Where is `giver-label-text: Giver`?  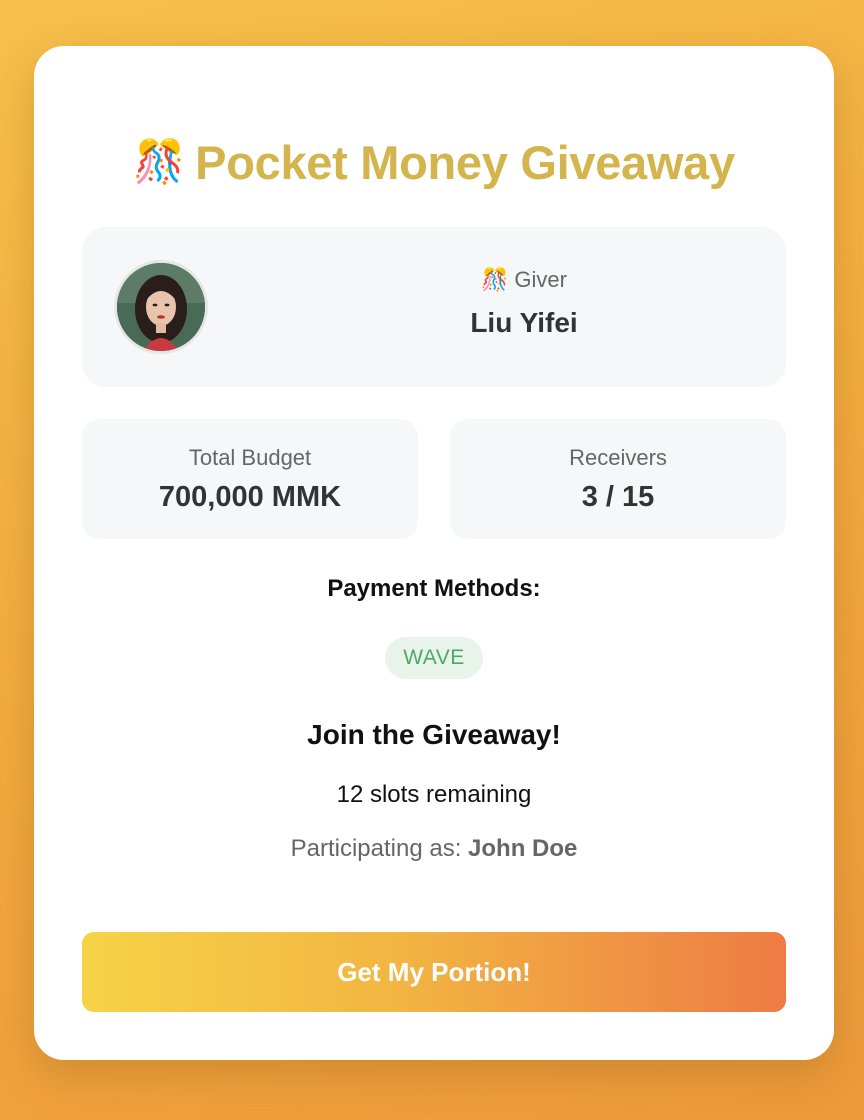
giver-label-text: Giver is located at coordinates (540, 279).